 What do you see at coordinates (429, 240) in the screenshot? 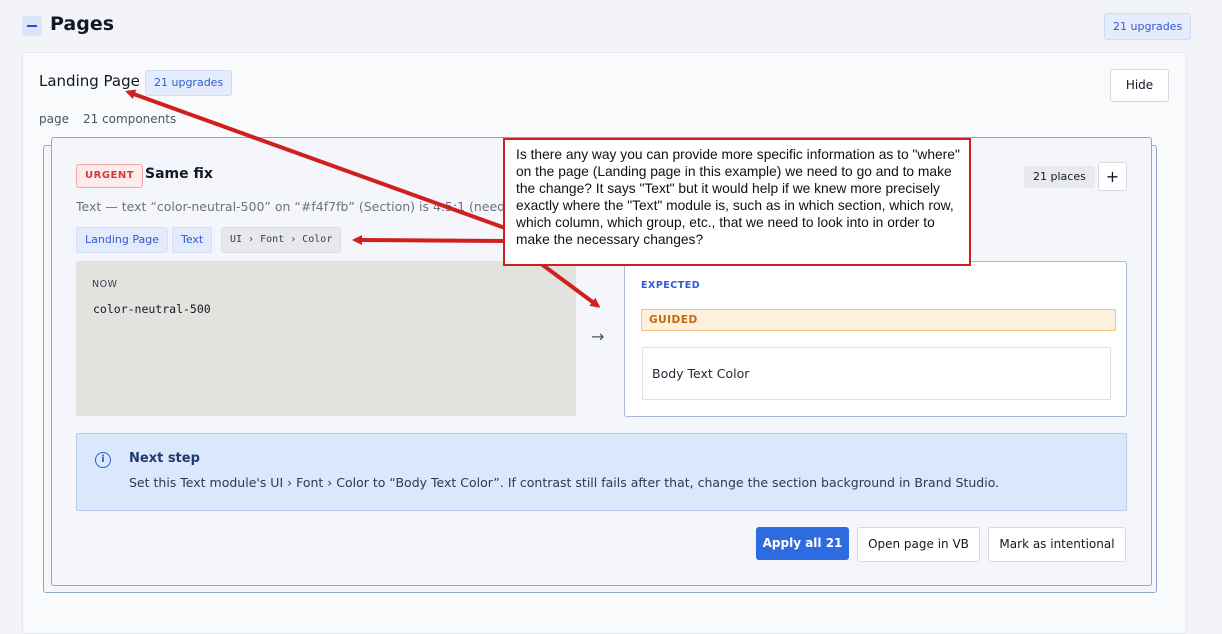
I see `annotation-arrow-chip` at bounding box center [429, 240].